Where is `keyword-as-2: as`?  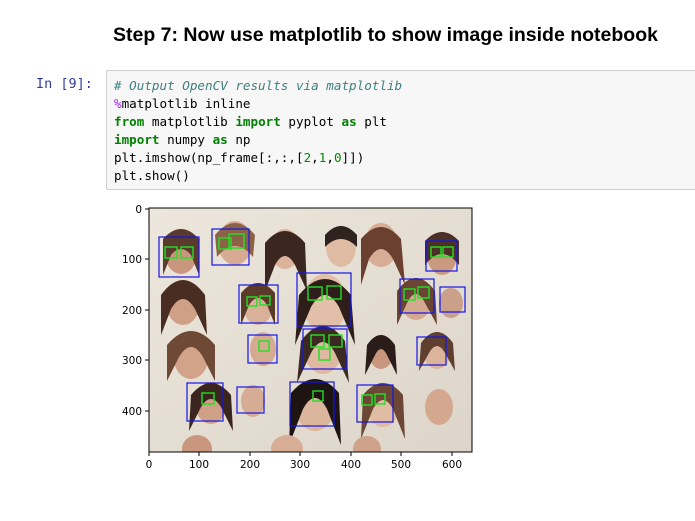 keyword-as-2: as is located at coordinates (220, 139).